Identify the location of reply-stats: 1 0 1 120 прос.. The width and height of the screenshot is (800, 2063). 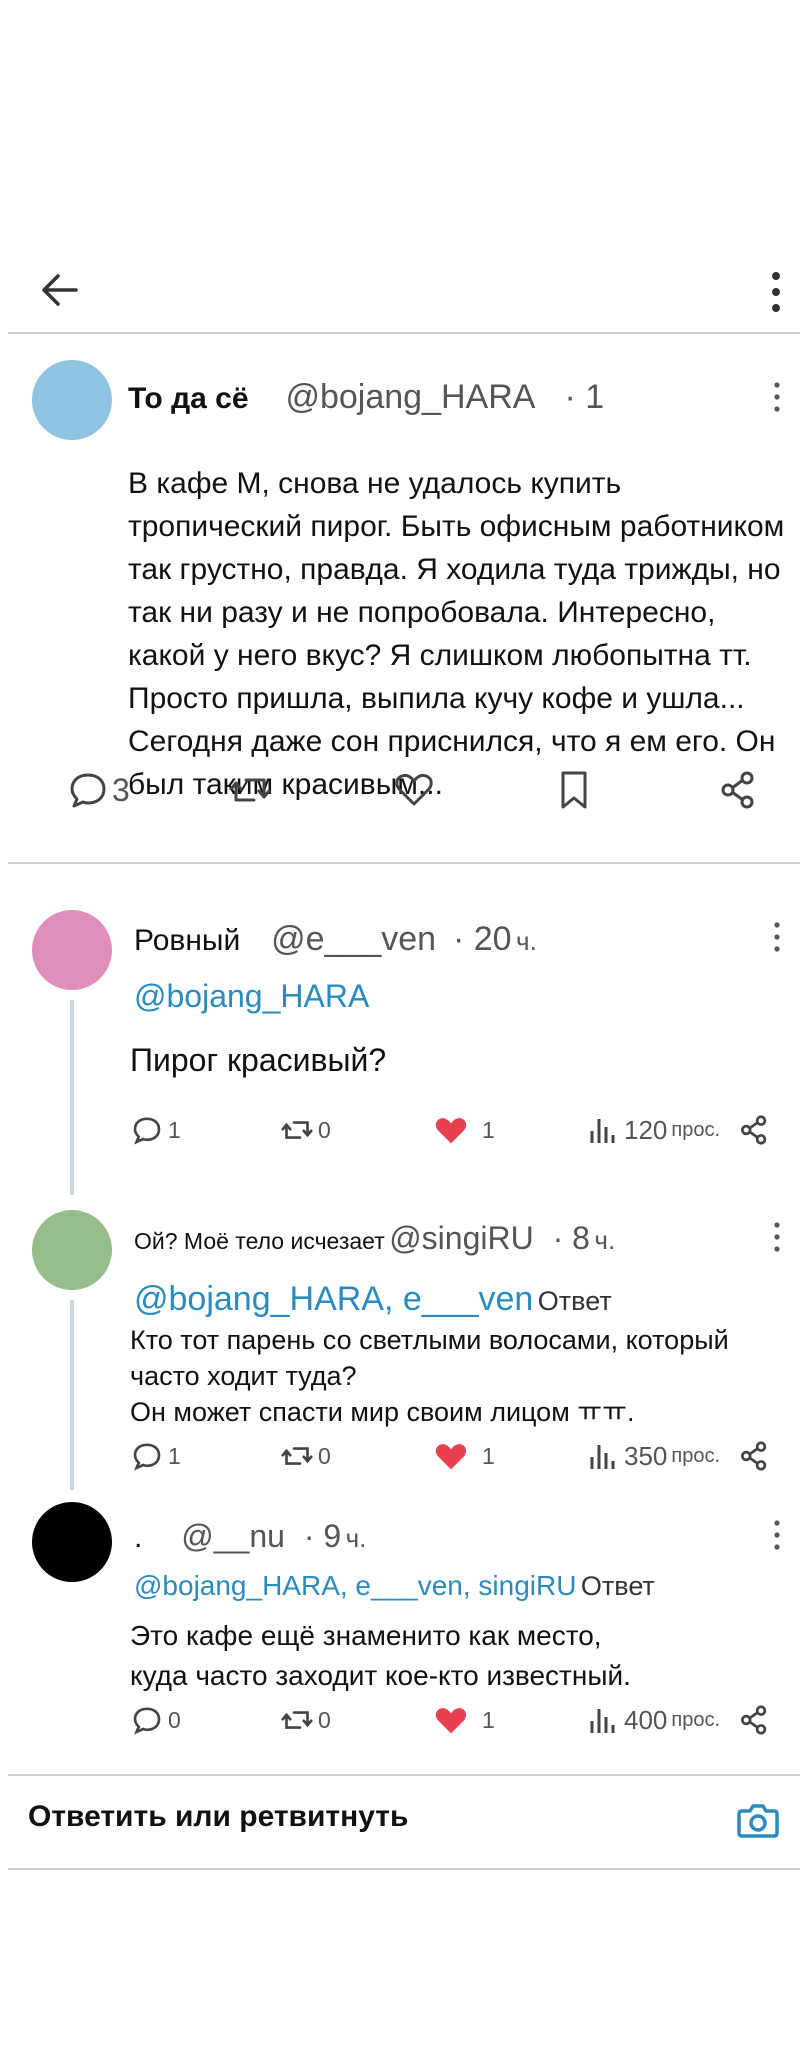
(458, 1130).